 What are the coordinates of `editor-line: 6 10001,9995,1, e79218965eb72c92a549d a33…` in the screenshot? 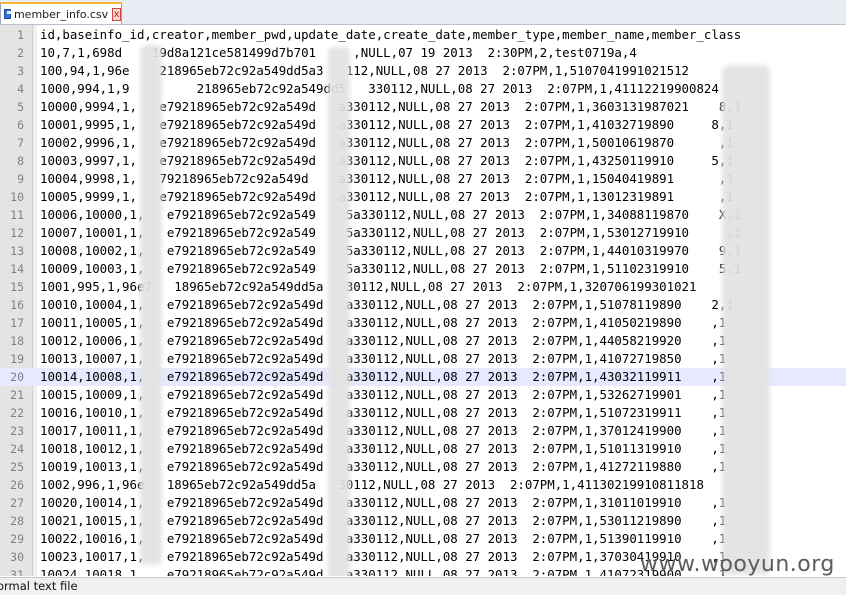 It's located at (423, 125).